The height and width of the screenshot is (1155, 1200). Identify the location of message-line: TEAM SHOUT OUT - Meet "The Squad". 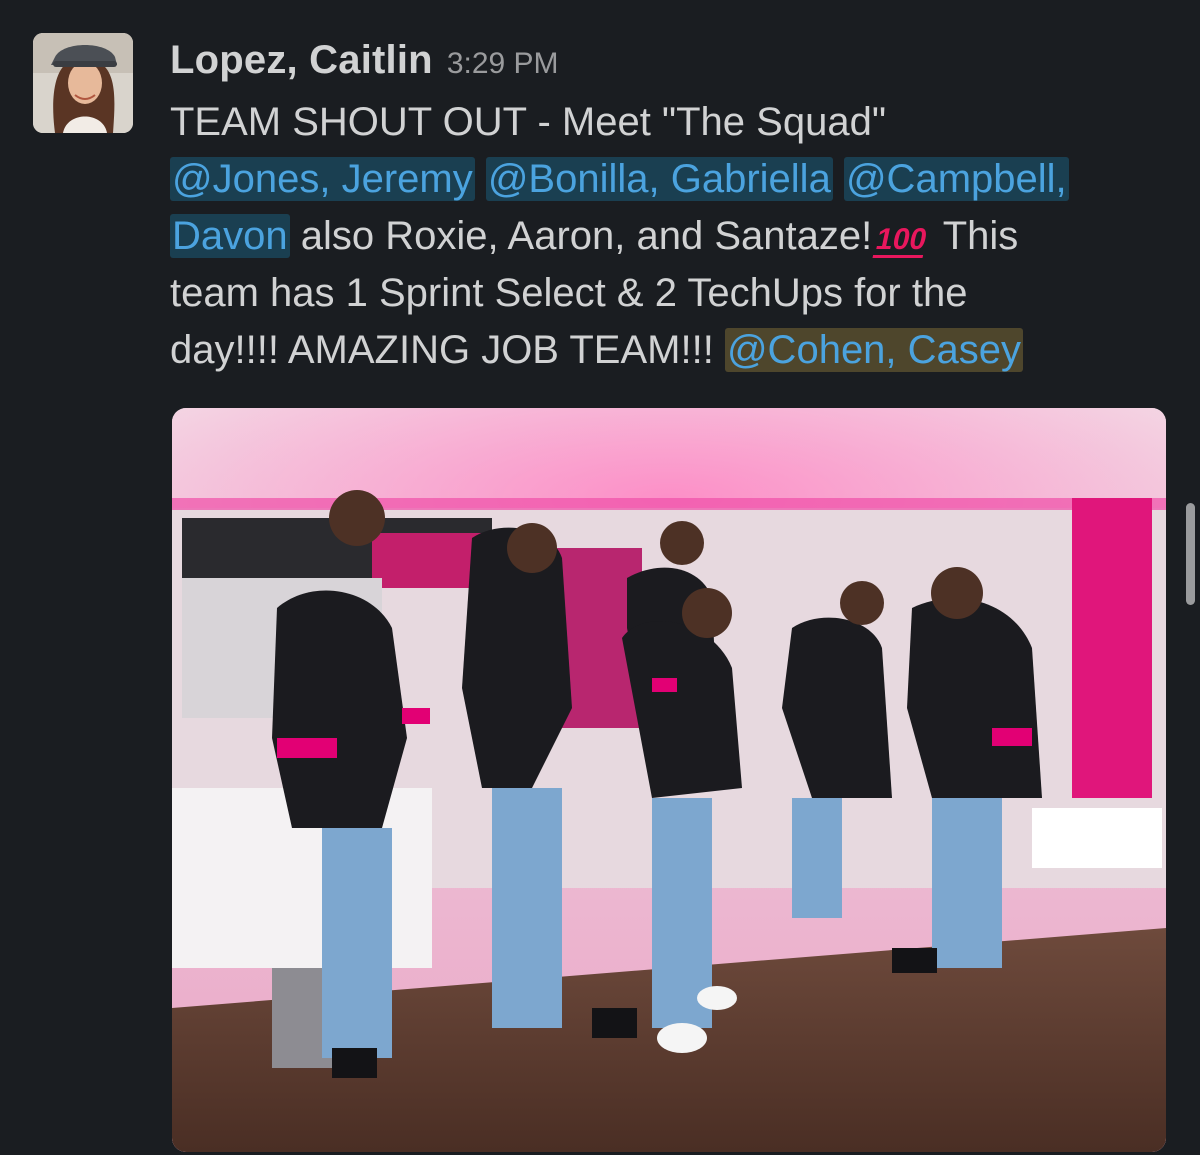
(665, 122).